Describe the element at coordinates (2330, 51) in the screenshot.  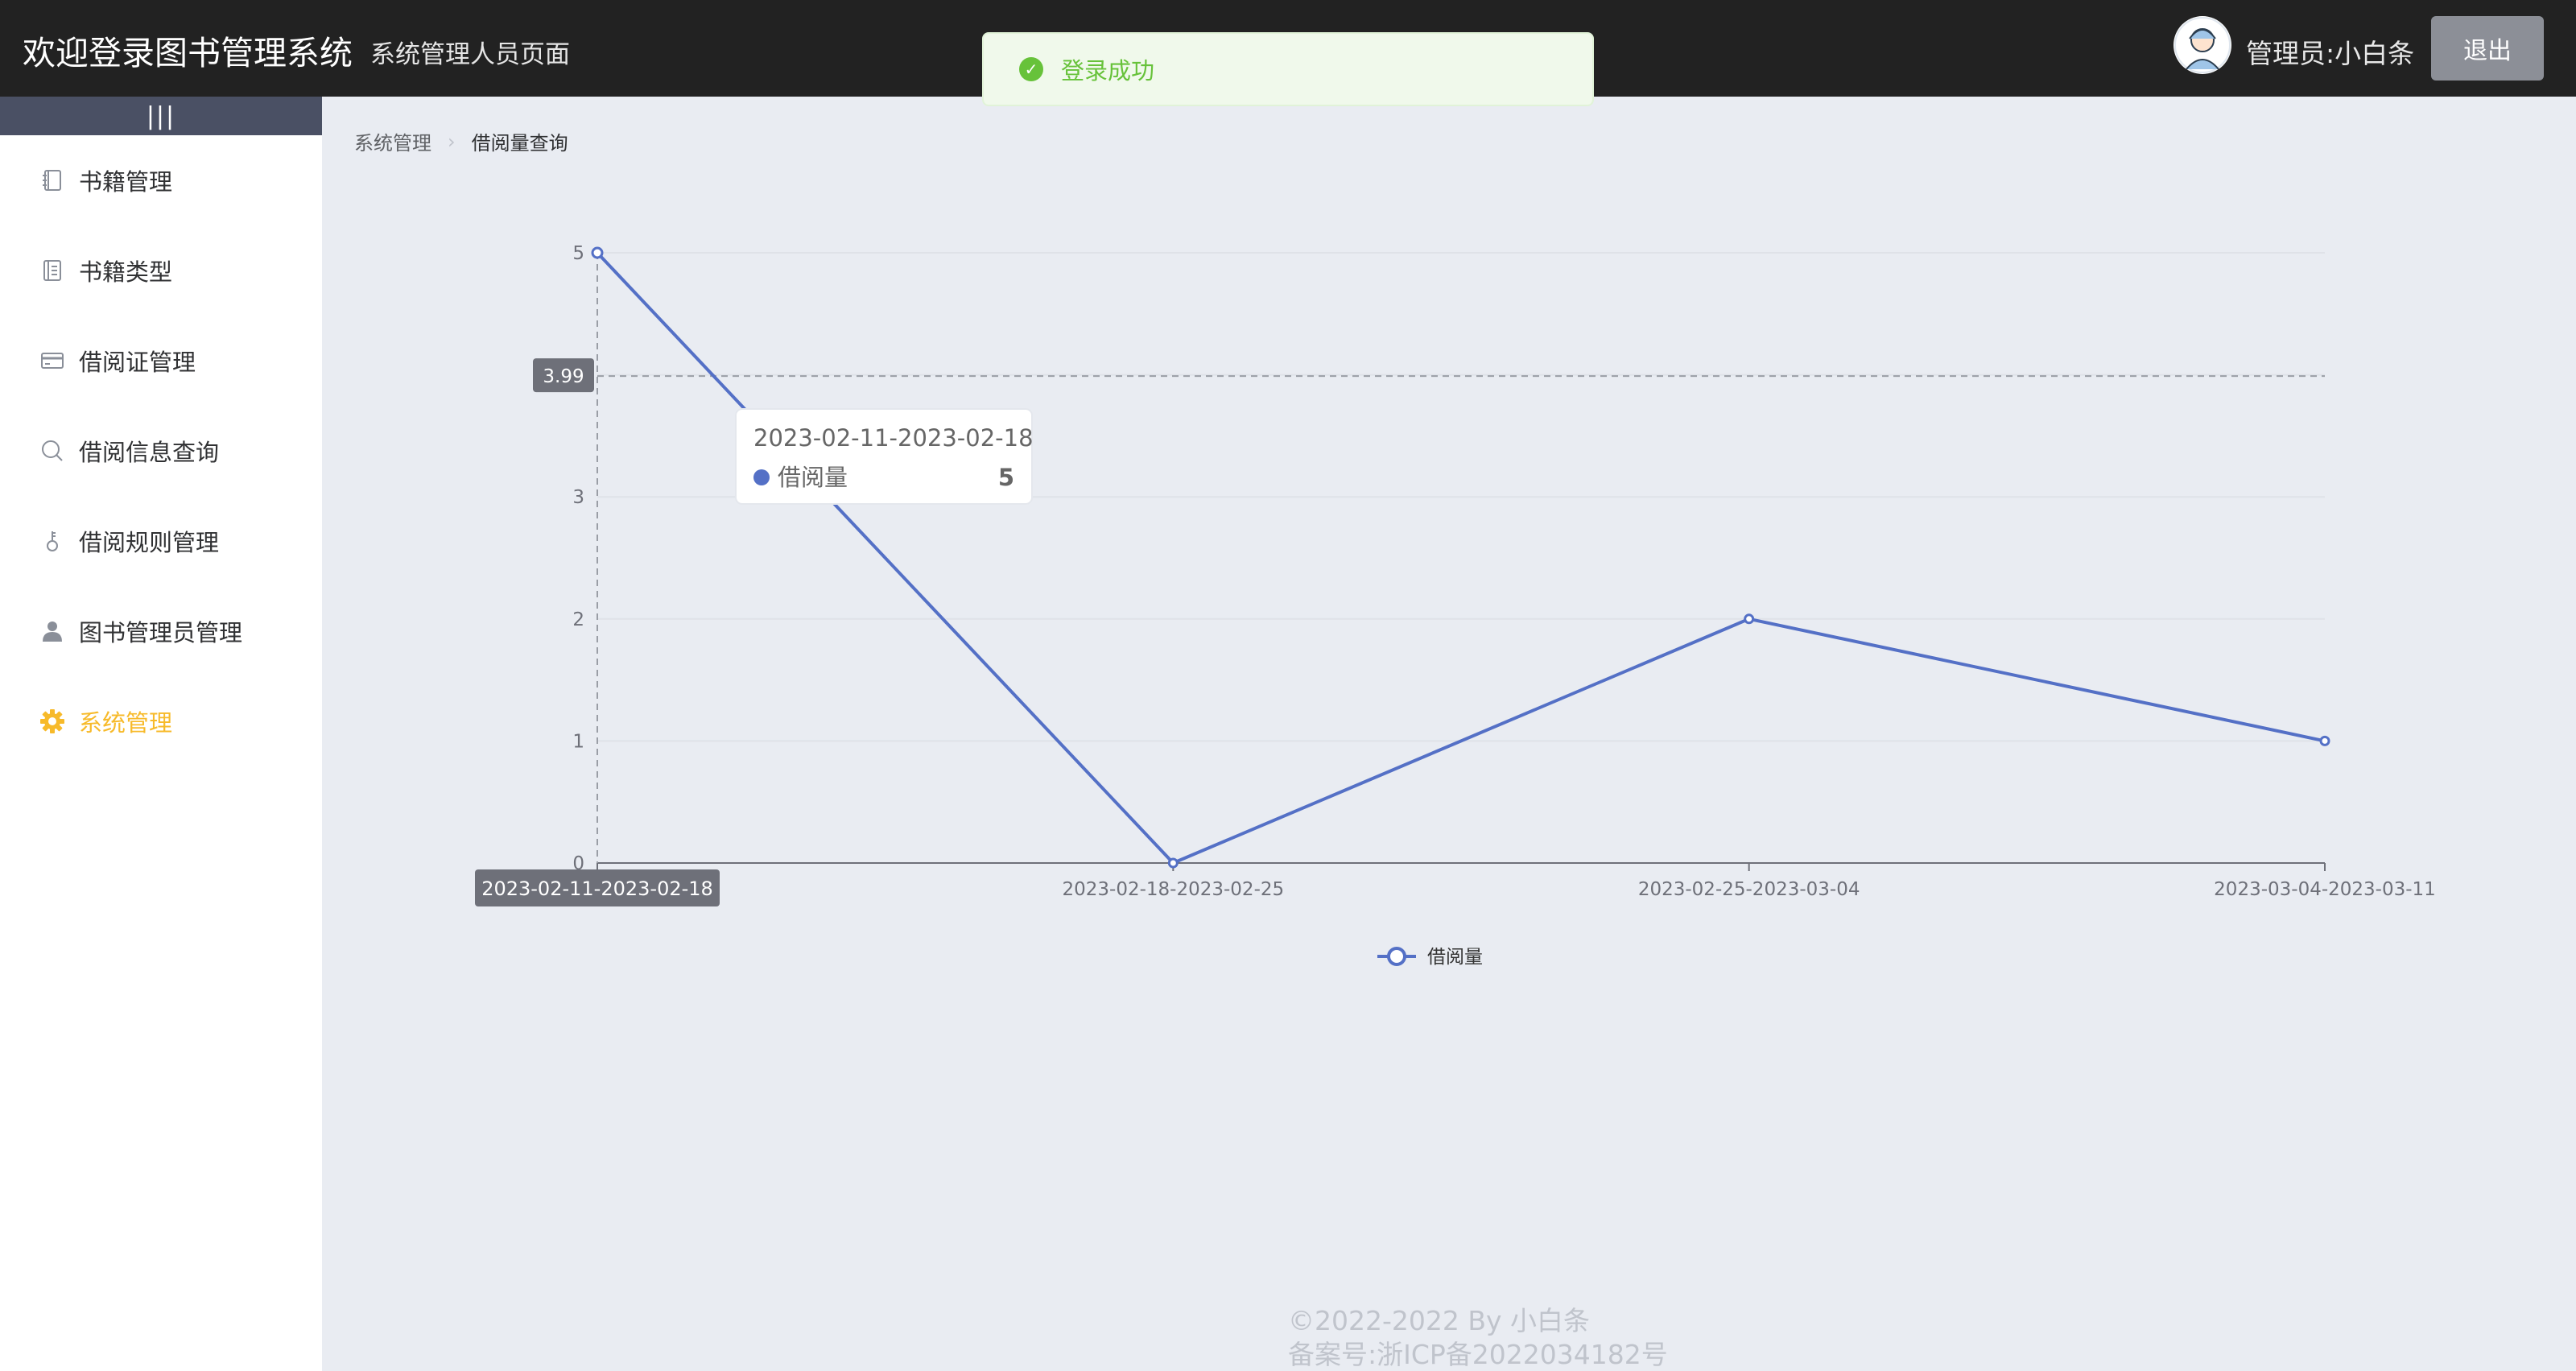
I see `admin-name: 管理员:小白条` at that location.